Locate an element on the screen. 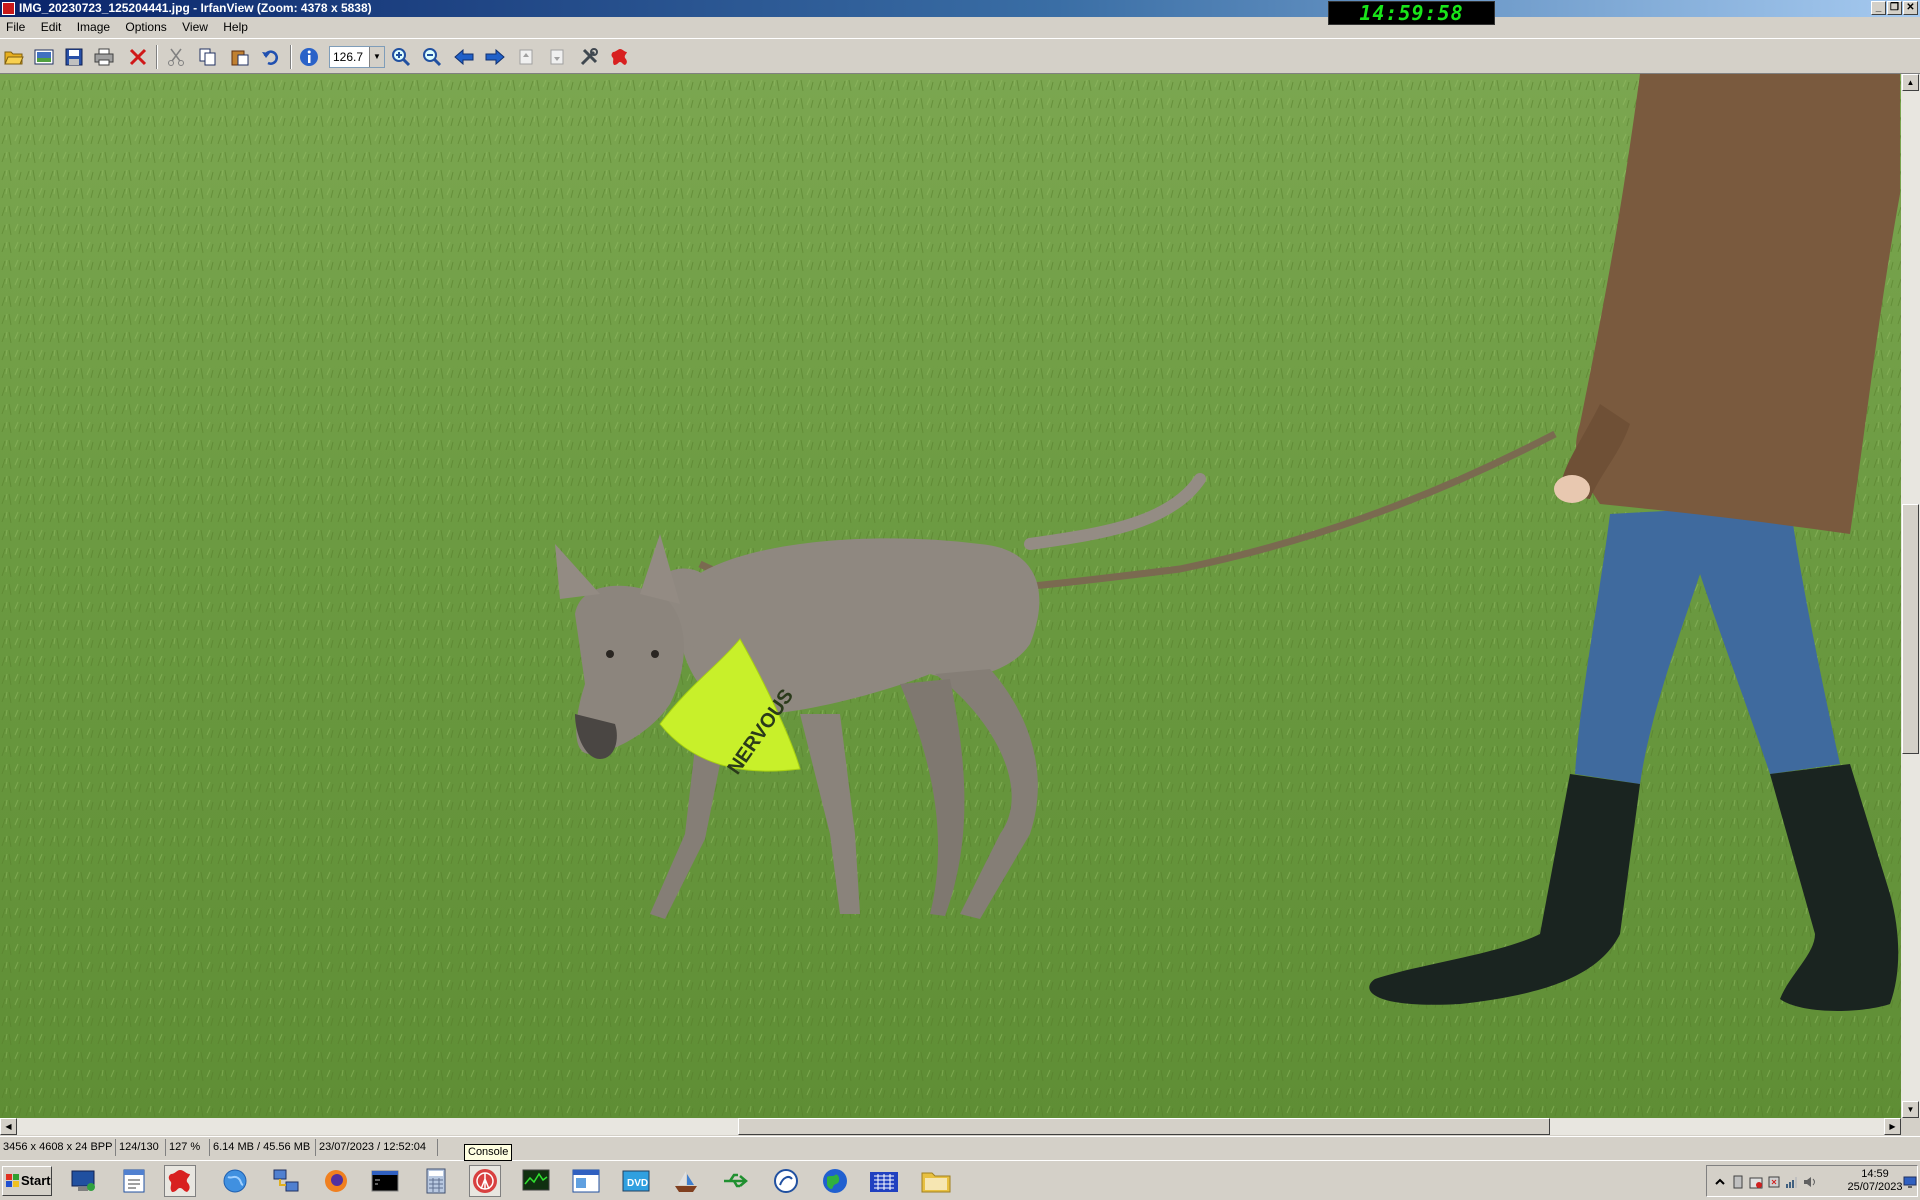  info-button is located at coordinates (309, 57).